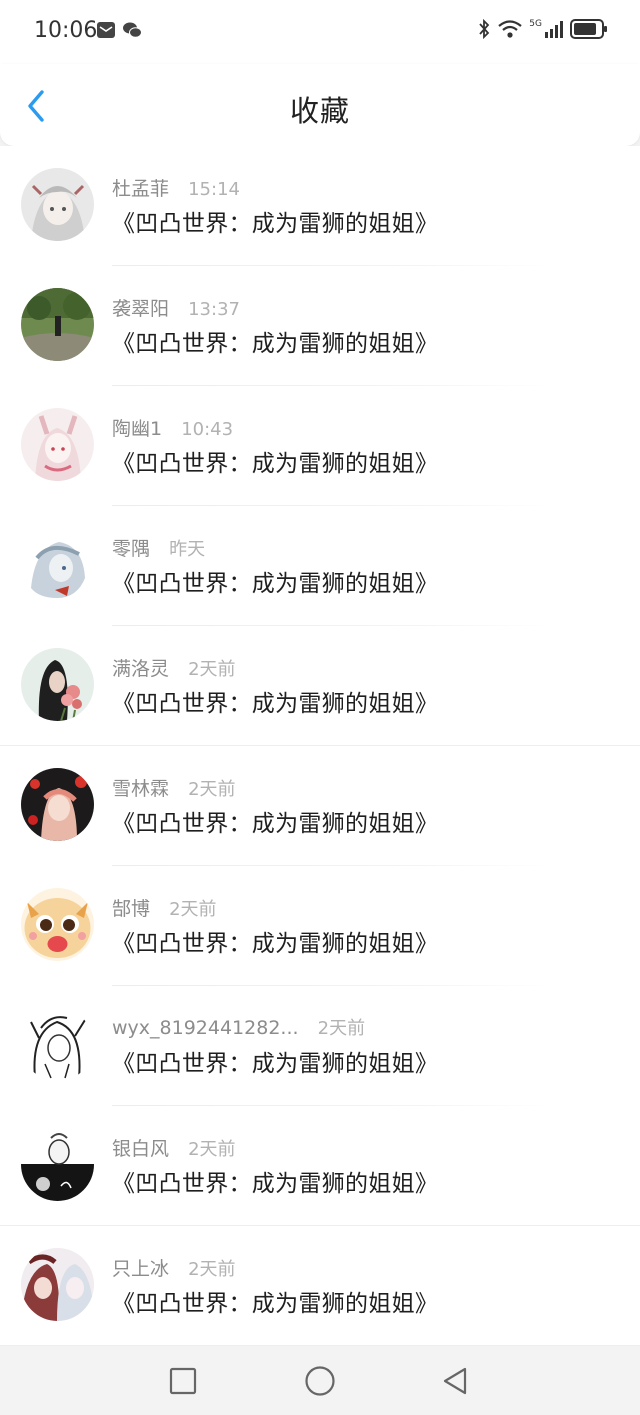  I want to click on battery-icon, so click(588, 29).